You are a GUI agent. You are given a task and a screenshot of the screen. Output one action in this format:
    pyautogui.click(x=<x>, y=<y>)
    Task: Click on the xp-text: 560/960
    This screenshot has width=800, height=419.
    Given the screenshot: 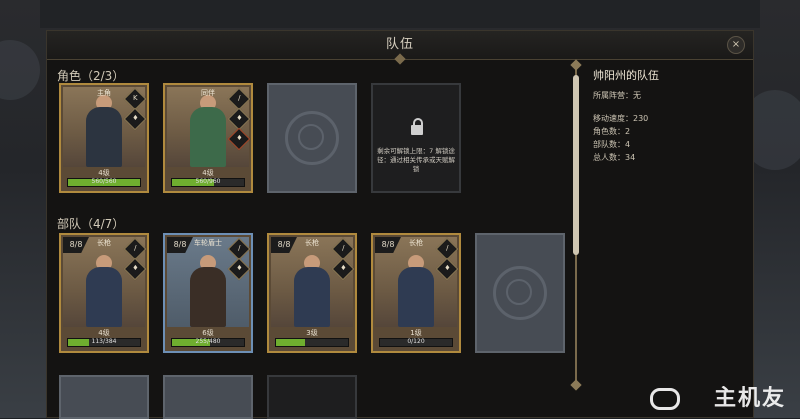 What is the action you would take?
    pyautogui.click(x=208, y=181)
    